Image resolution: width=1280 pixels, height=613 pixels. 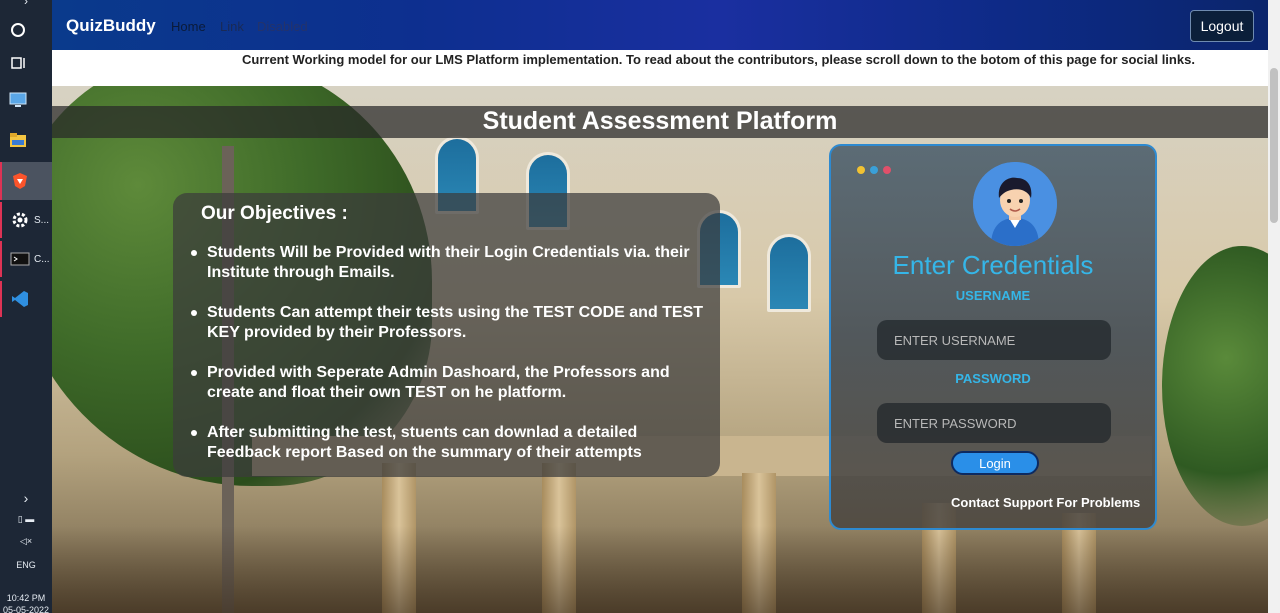 I want to click on volume-muted-icon: ◁×, so click(x=26, y=541).